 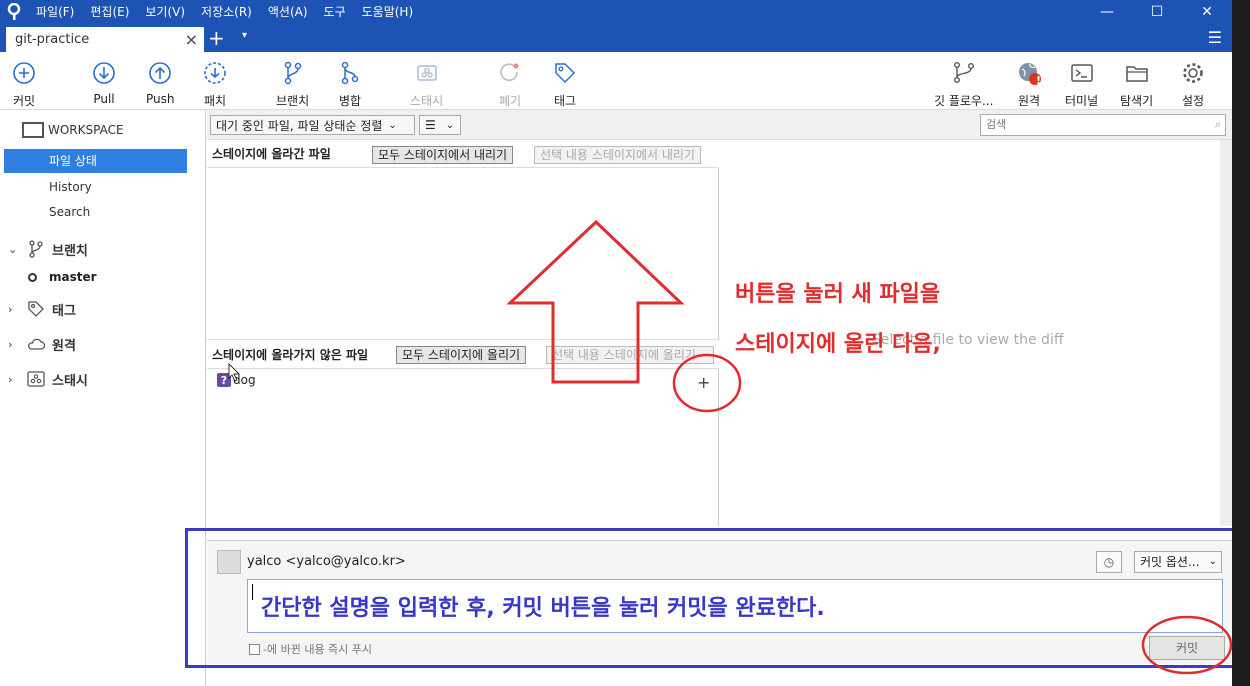 I want to click on branch-tool-button: 브랜치, so click(x=292, y=84).